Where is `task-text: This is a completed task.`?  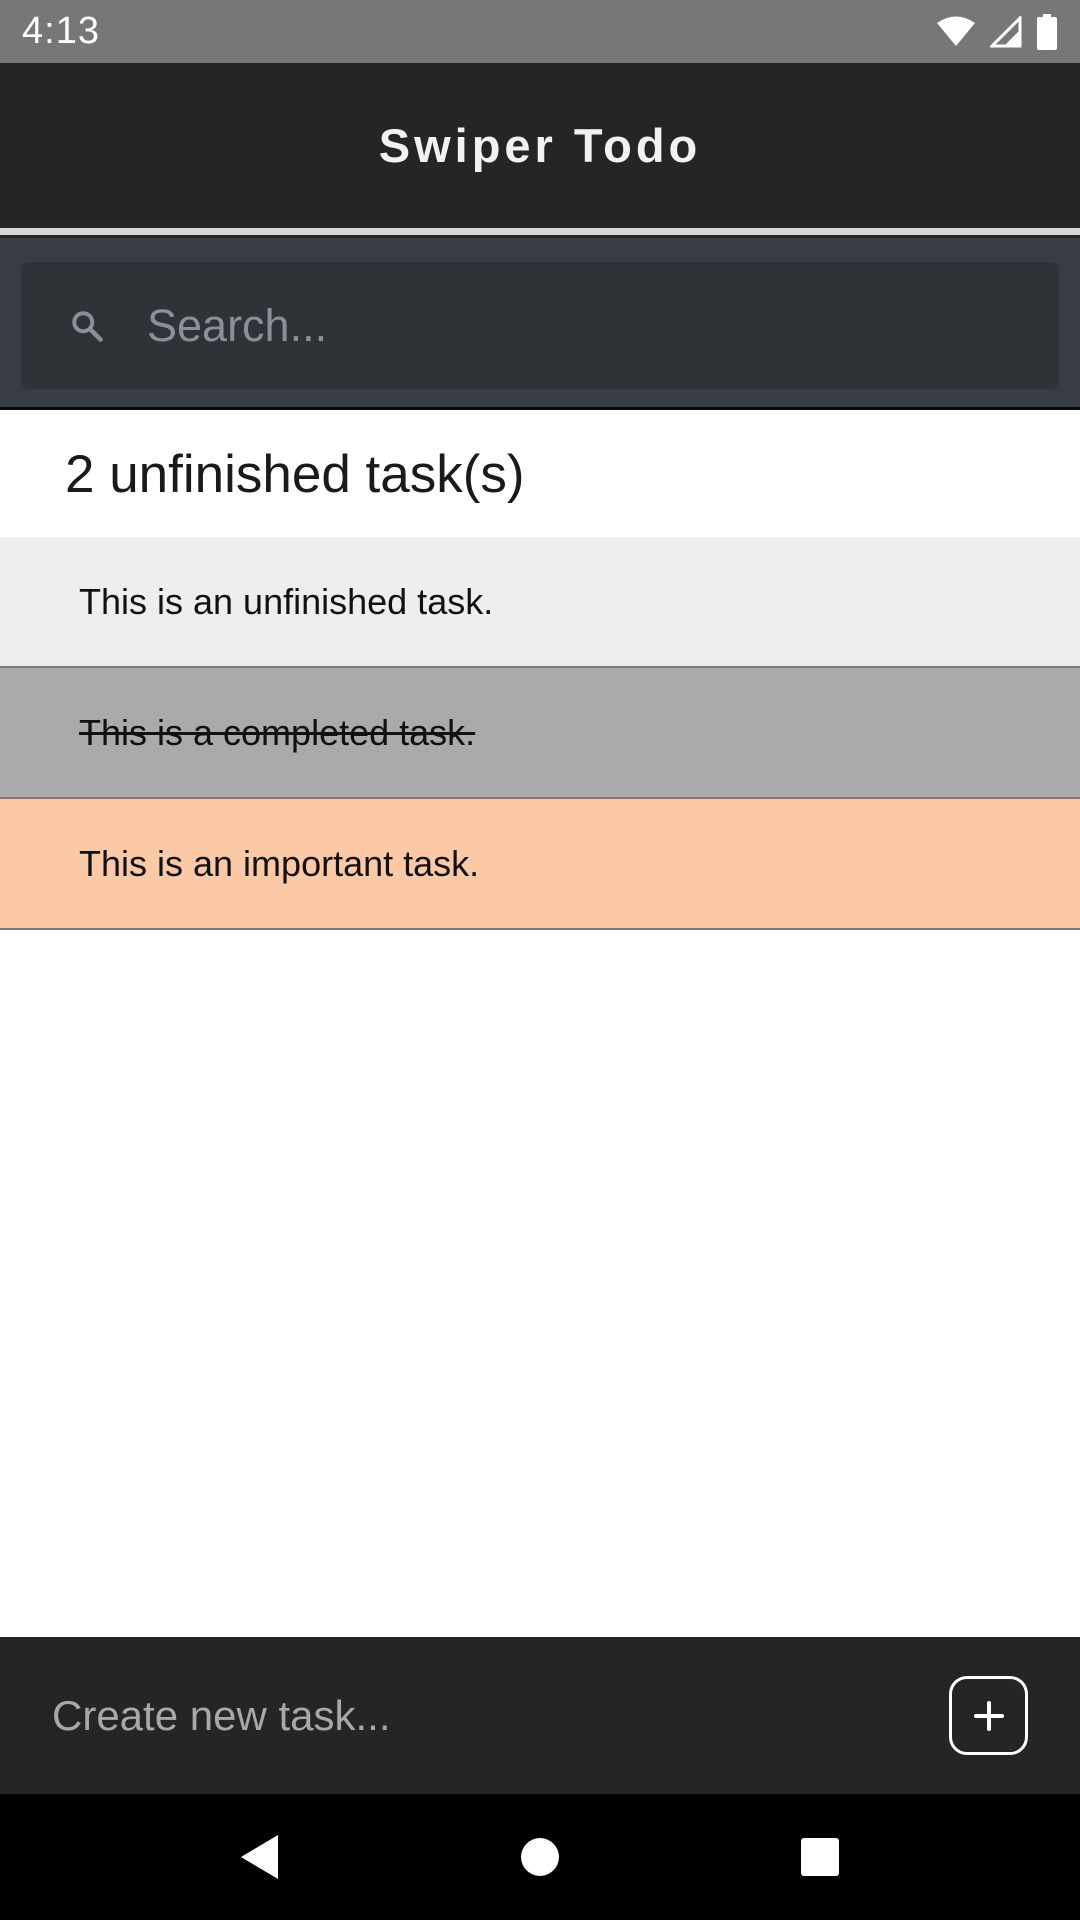
task-text: This is a completed task. is located at coordinates (277, 732).